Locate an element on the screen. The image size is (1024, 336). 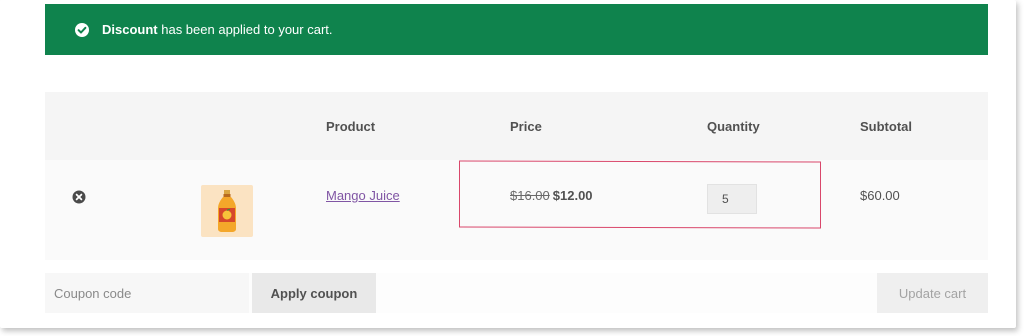
product-name-link: Mango Juice is located at coordinates (363, 195).